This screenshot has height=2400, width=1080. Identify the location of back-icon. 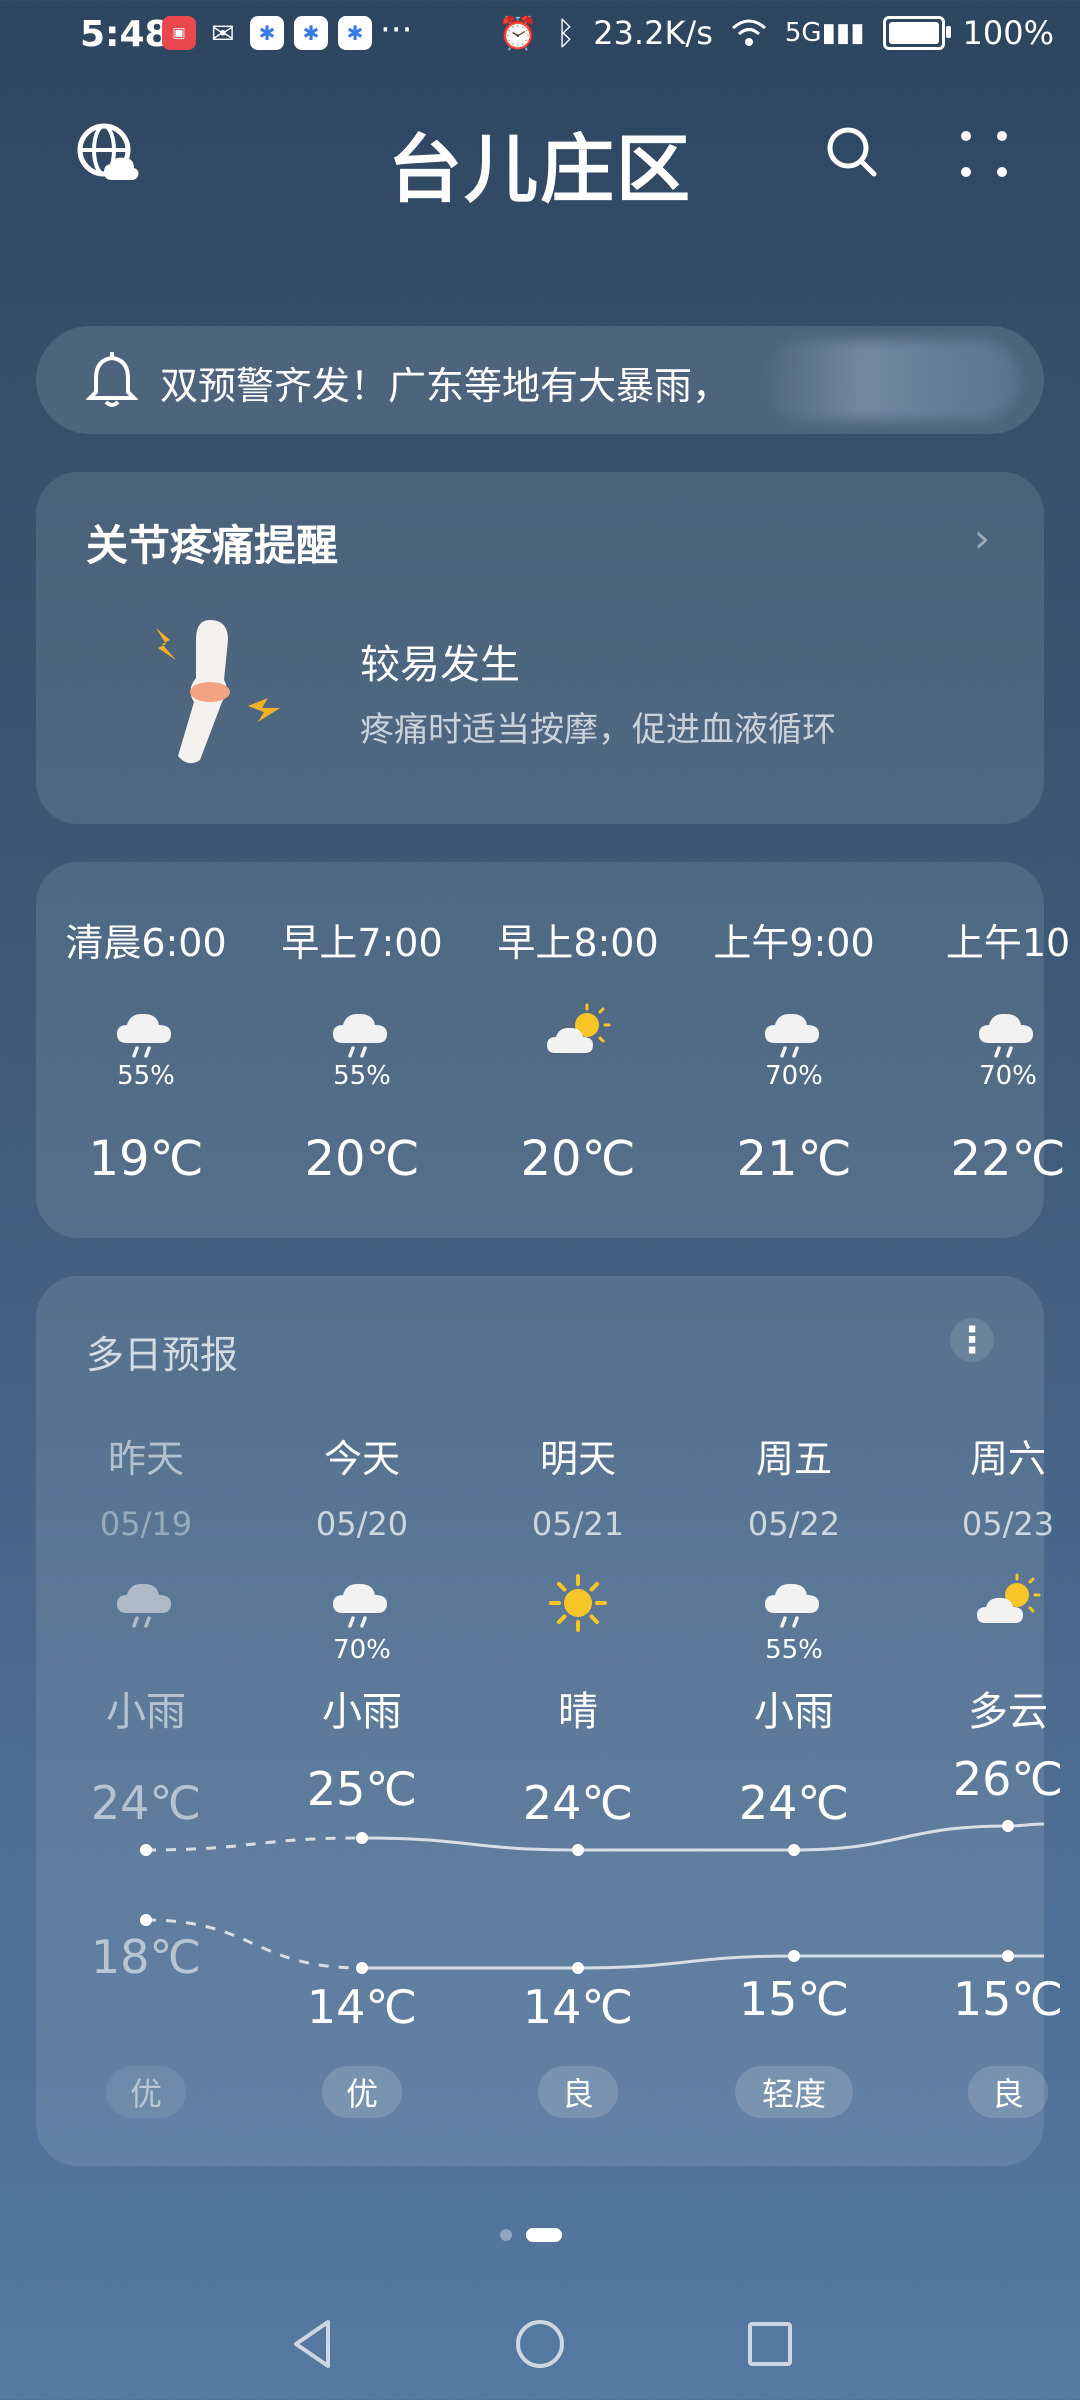
(312, 2344).